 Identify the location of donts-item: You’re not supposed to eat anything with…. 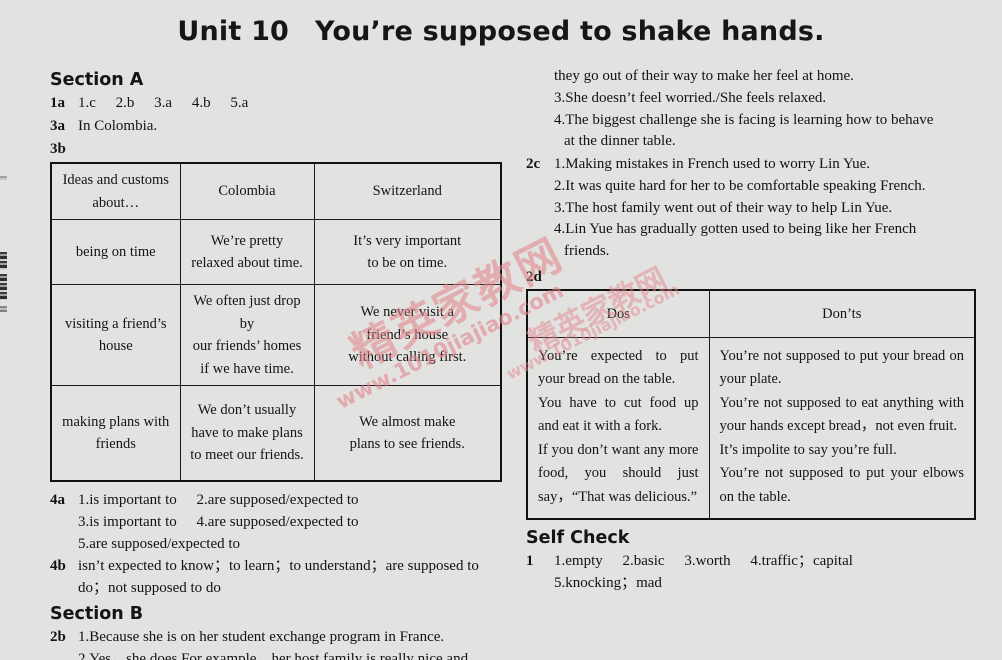
(842, 414).